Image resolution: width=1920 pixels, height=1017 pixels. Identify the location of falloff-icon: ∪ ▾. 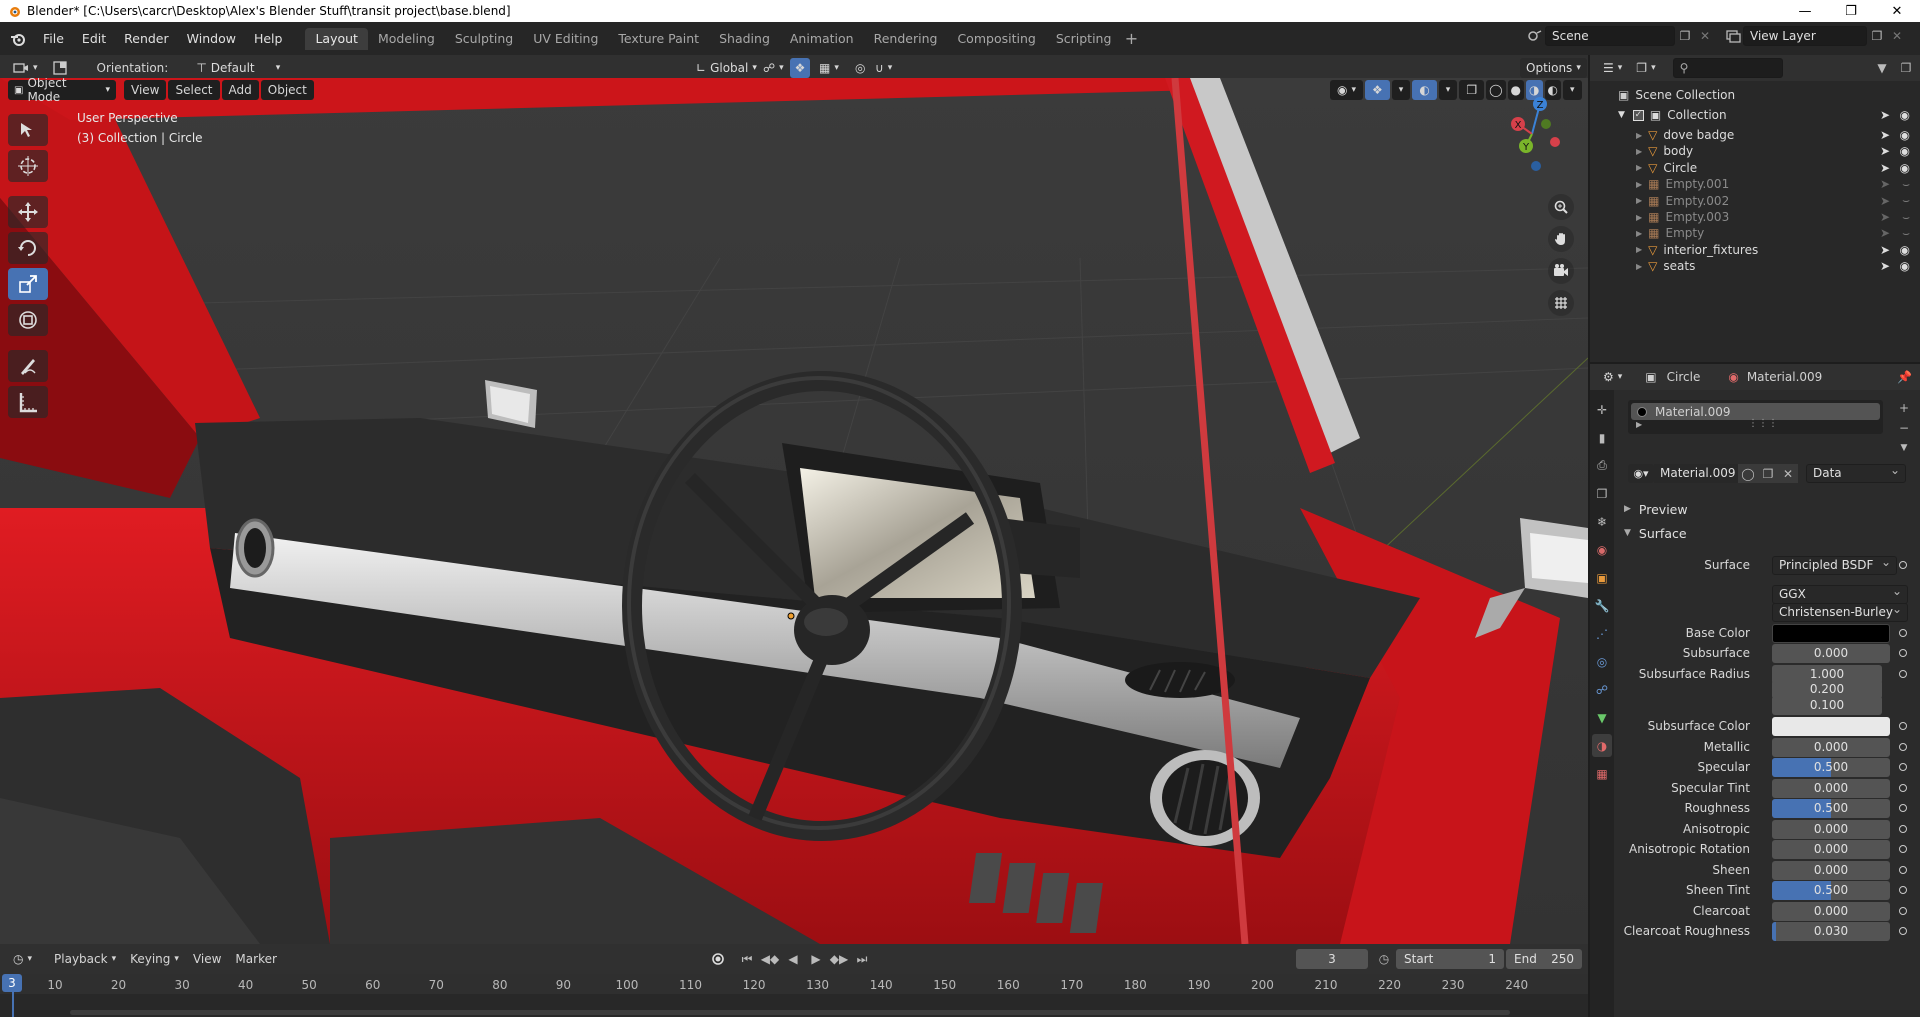
(883, 68).